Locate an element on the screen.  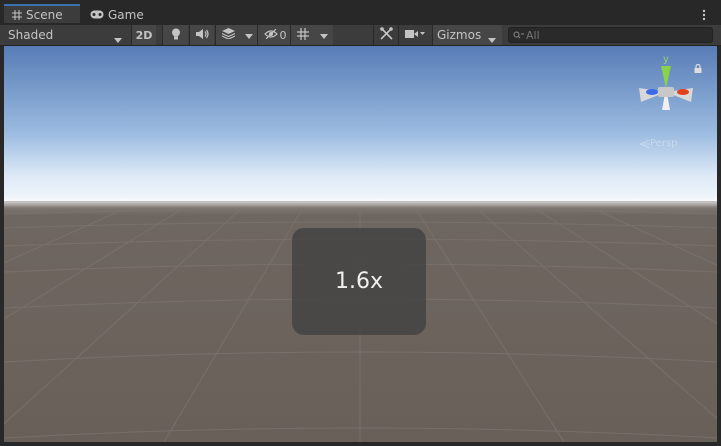
grid-snap-icon is located at coordinates (302, 35).